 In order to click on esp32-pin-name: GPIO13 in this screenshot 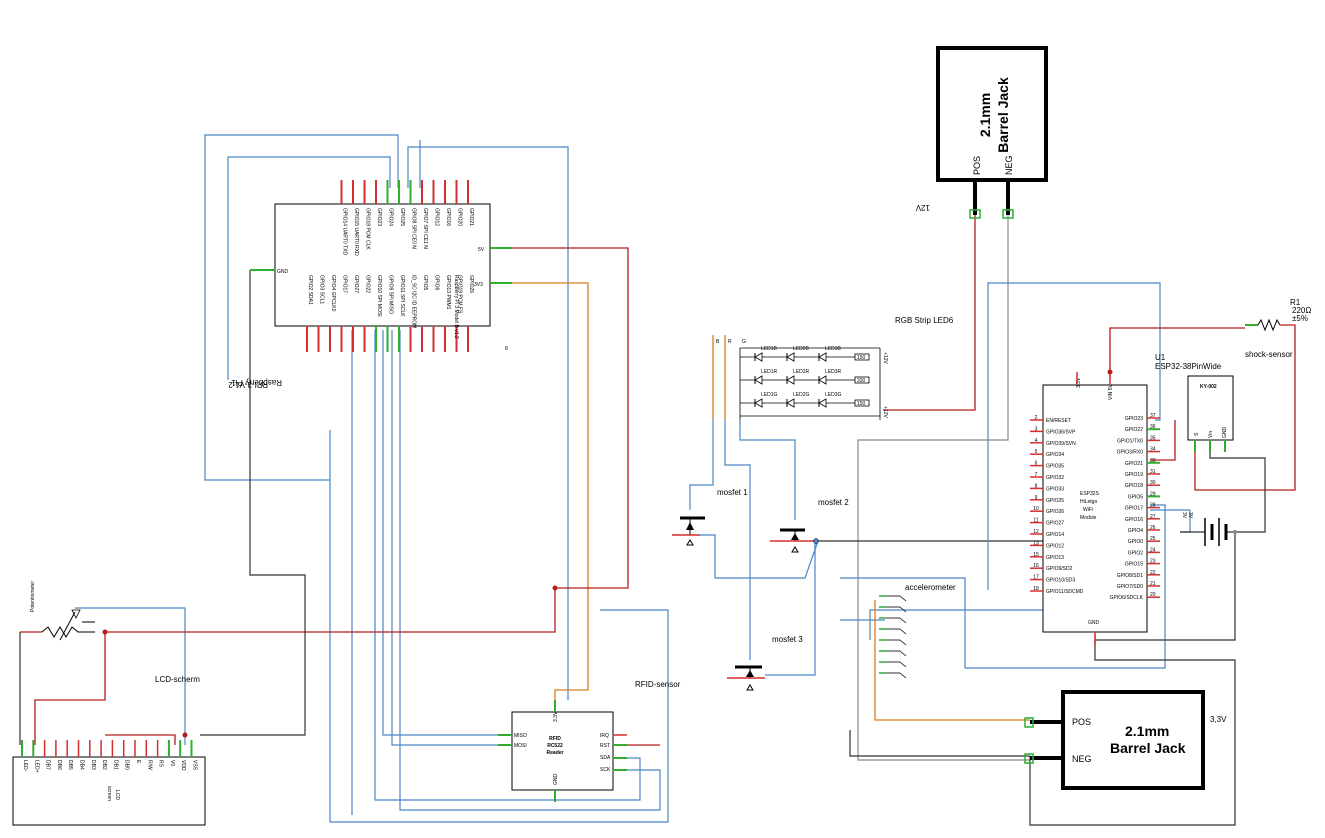, I will do `click(1055, 558)`.